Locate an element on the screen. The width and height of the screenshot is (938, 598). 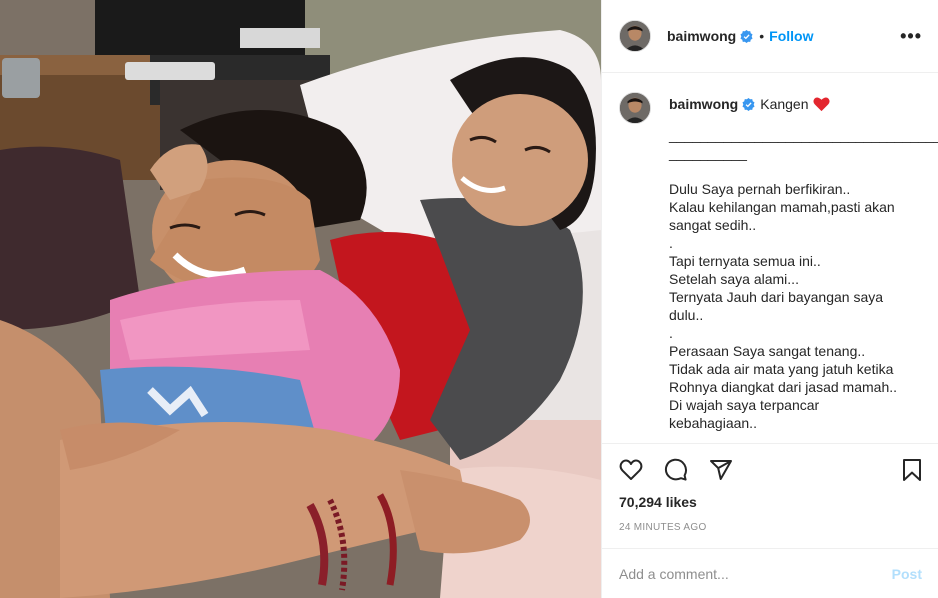
bookmark-icon is located at coordinates (912, 470).